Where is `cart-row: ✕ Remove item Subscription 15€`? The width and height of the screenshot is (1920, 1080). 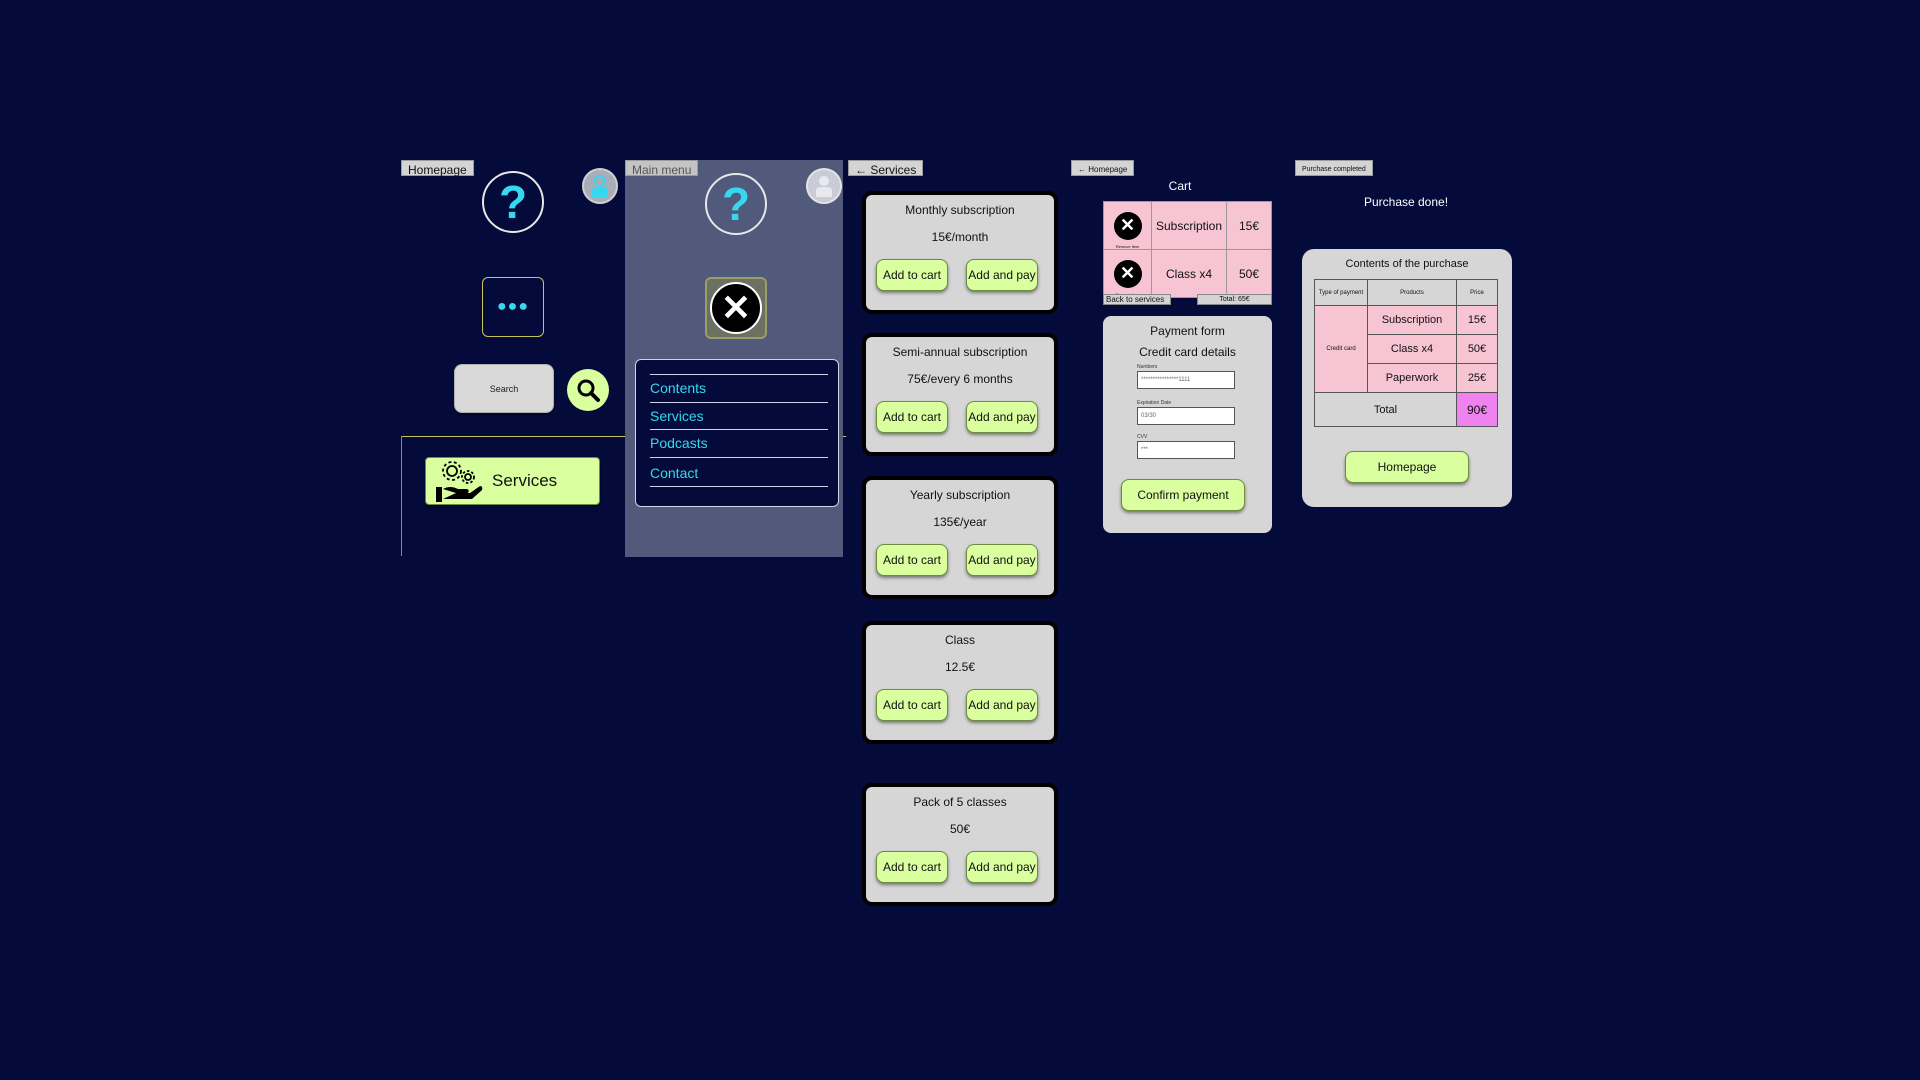 cart-row: ✕ Remove item Subscription 15€ is located at coordinates (1187, 225).